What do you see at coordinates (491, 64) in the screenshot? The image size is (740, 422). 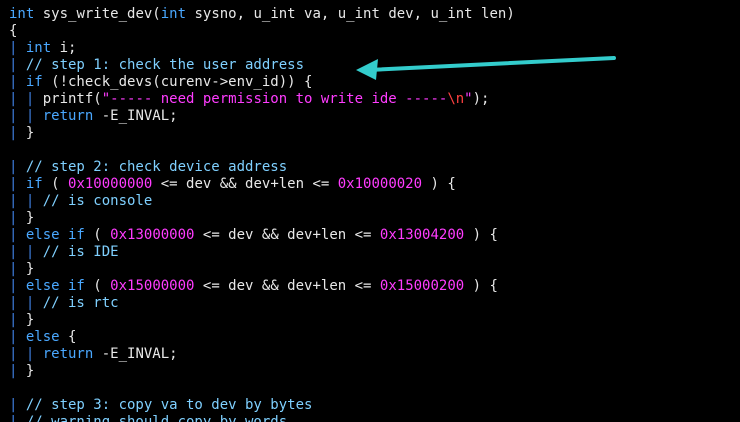 I see `arrow-shaft` at bounding box center [491, 64].